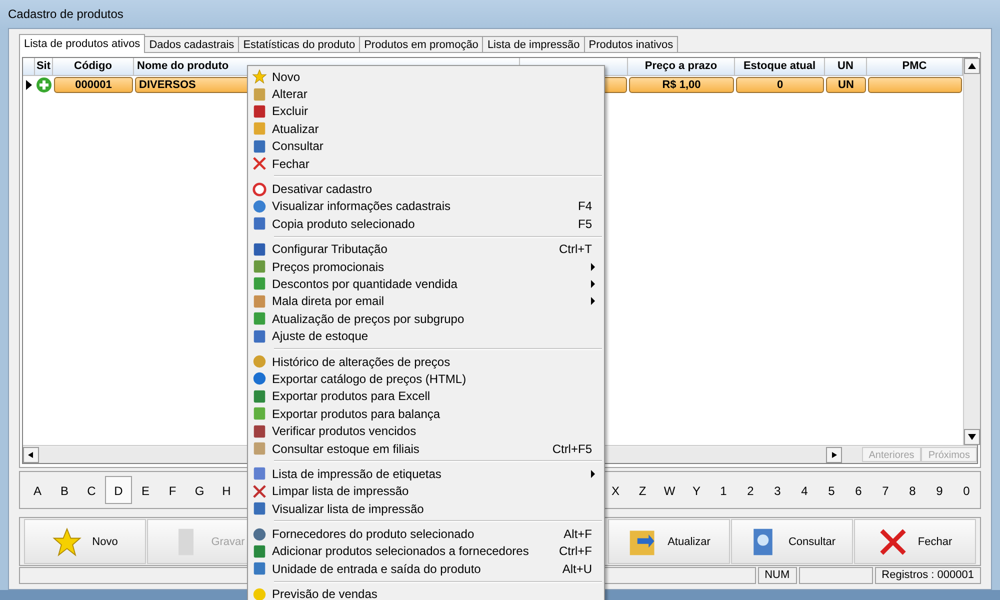  What do you see at coordinates (66, 14) in the screenshot?
I see `window-title: Cadastro de produtos` at bounding box center [66, 14].